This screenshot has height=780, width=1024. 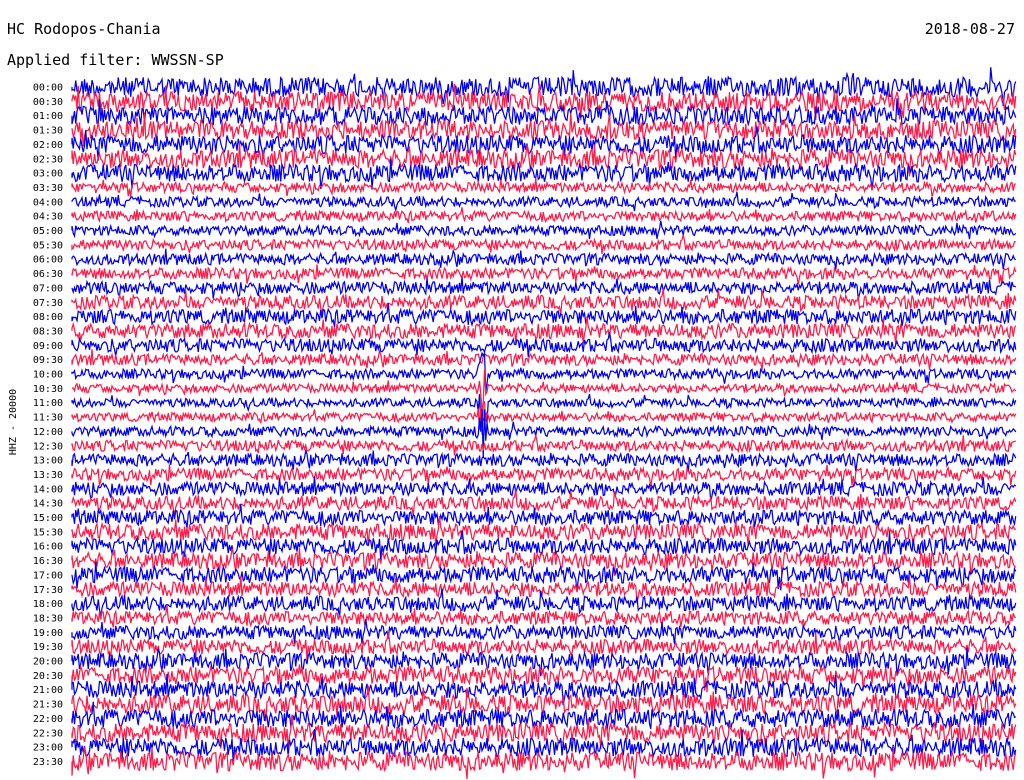 What do you see at coordinates (48, 403) in the screenshot?
I see `time-tick-label: 11:00` at bounding box center [48, 403].